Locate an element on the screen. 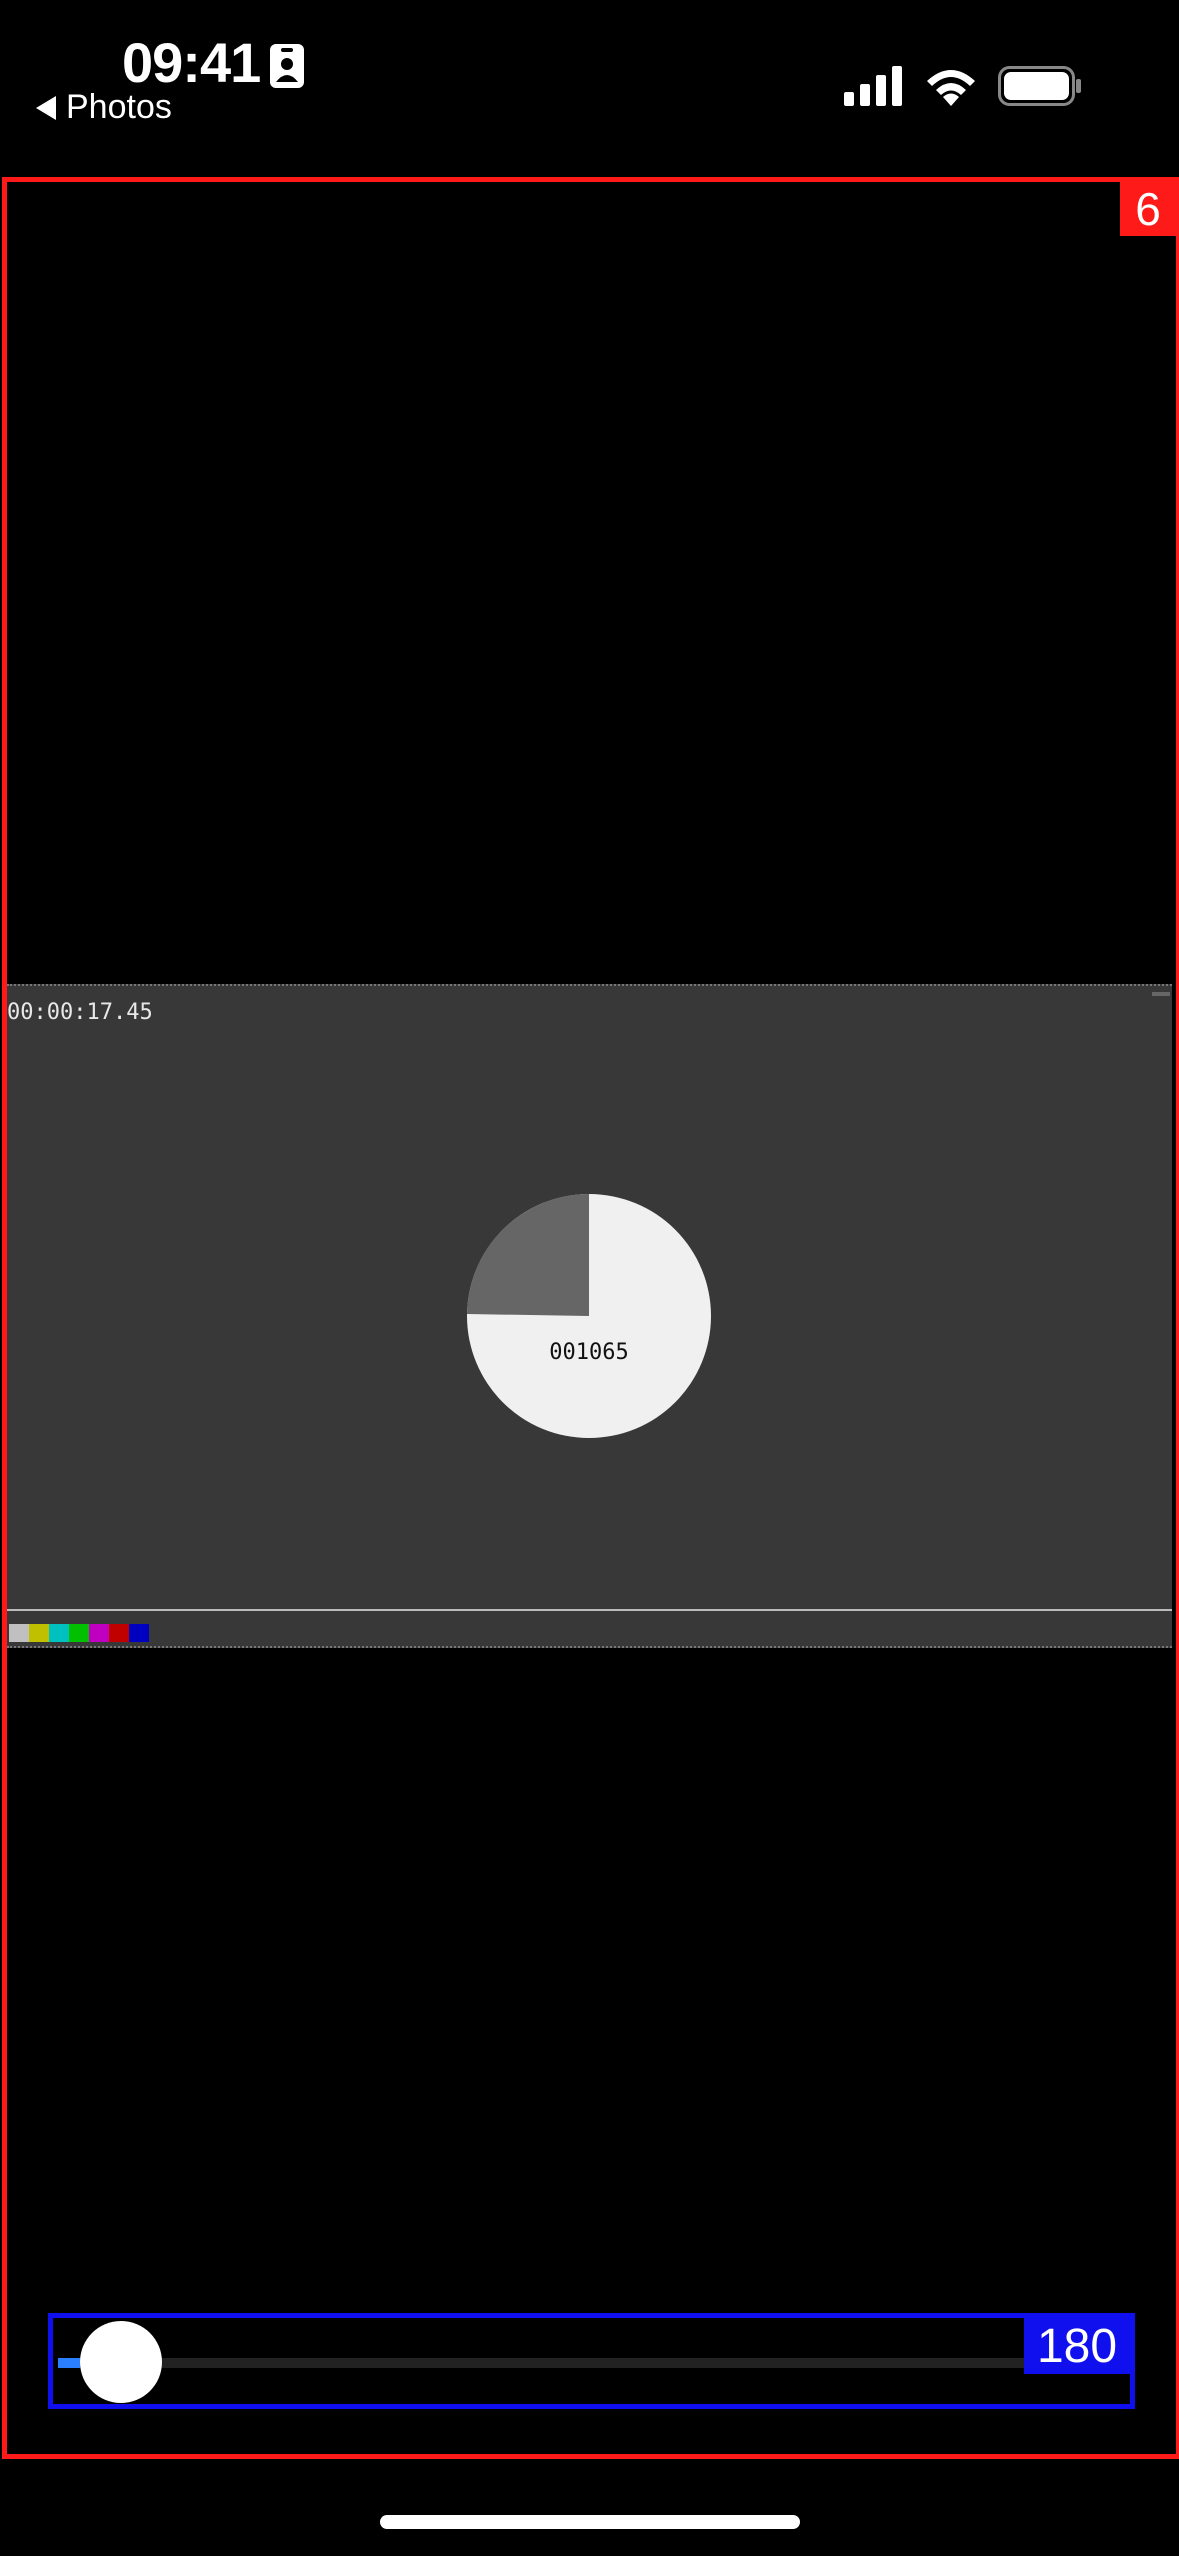 The image size is (1179, 2556). back-arrow-icon is located at coordinates (46, 107).